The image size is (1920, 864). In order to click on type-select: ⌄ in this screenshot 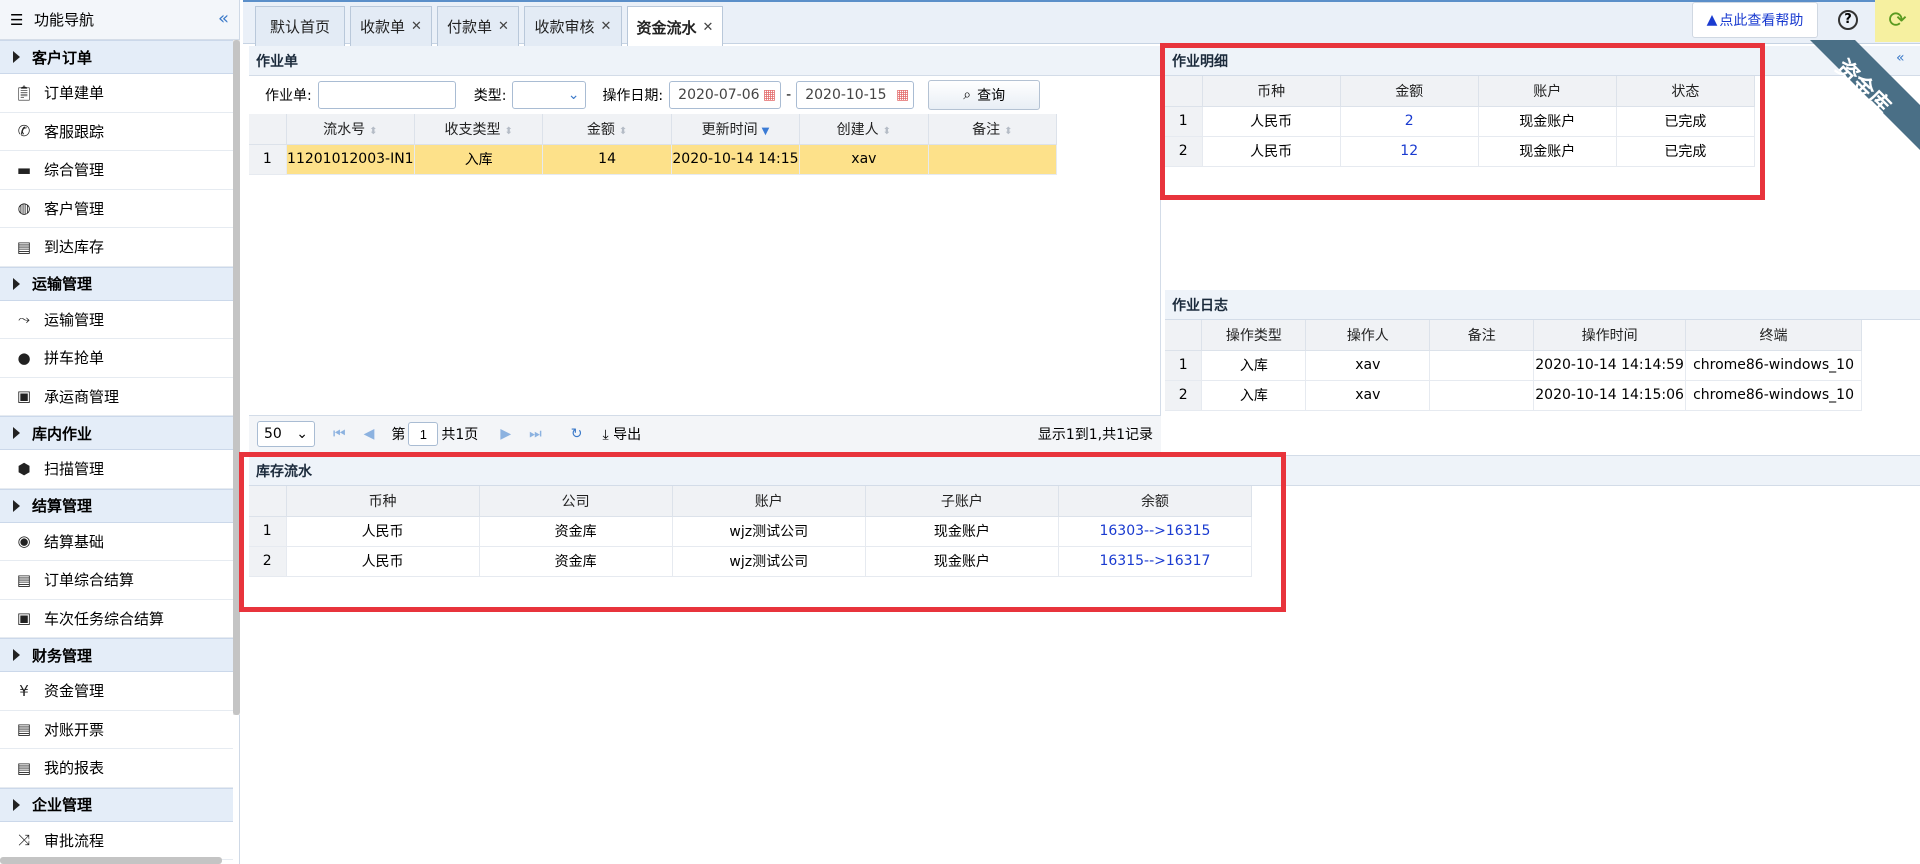, I will do `click(549, 95)`.